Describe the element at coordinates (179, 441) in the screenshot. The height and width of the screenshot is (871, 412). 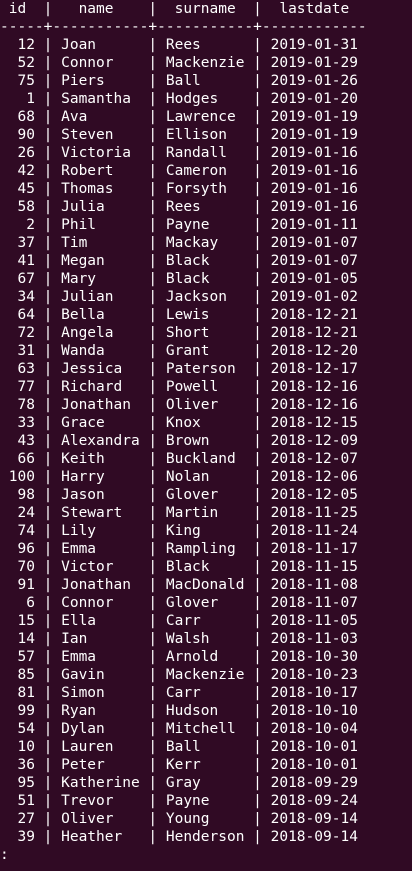
I see `table-row: 43 | Alexandra | Brown | 2018-12-09` at that location.